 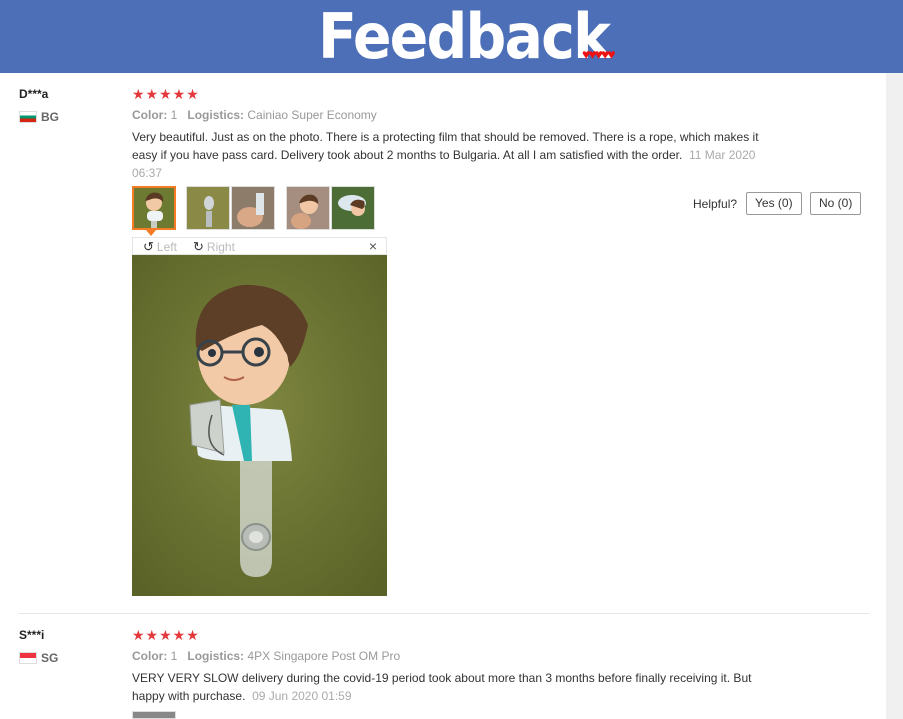 I want to click on review-date: 09 Jun 2020 01:59, so click(x=302, y=696).